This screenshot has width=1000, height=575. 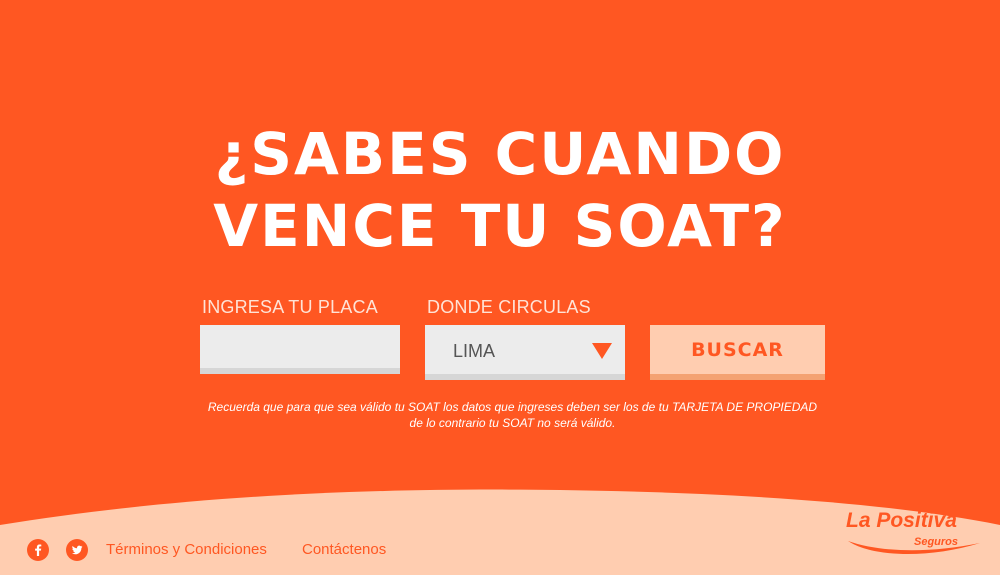 What do you see at coordinates (186, 549) in the screenshot?
I see `terms-link: Términos y Condiciones` at bounding box center [186, 549].